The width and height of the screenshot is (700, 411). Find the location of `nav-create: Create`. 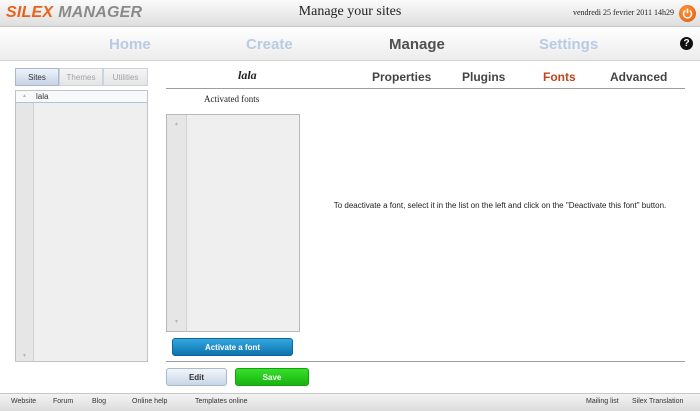

nav-create: Create is located at coordinates (269, 44).